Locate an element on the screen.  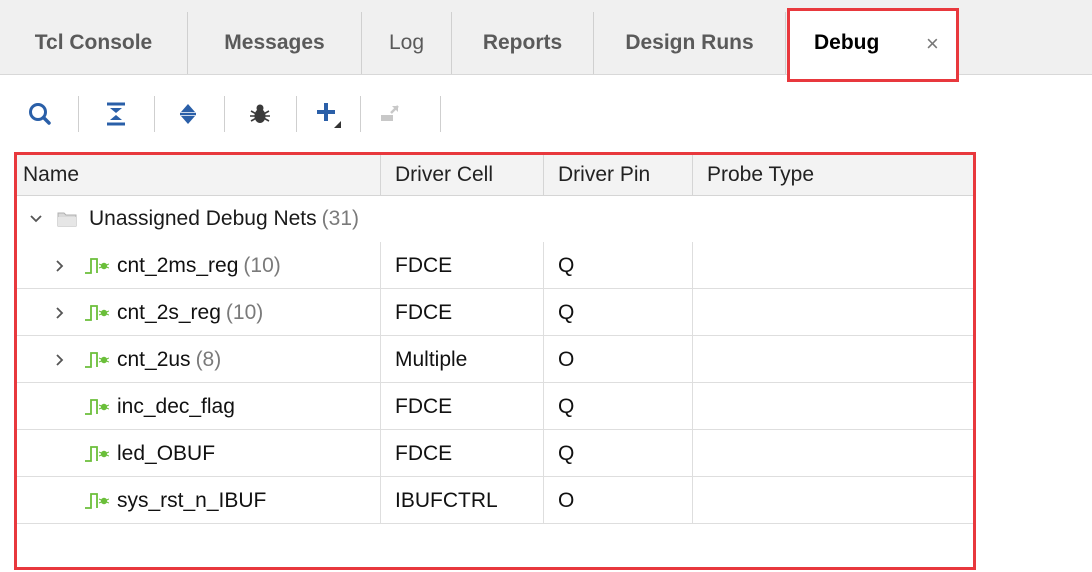
disconnect-icon is located at coordinates (390, 114).